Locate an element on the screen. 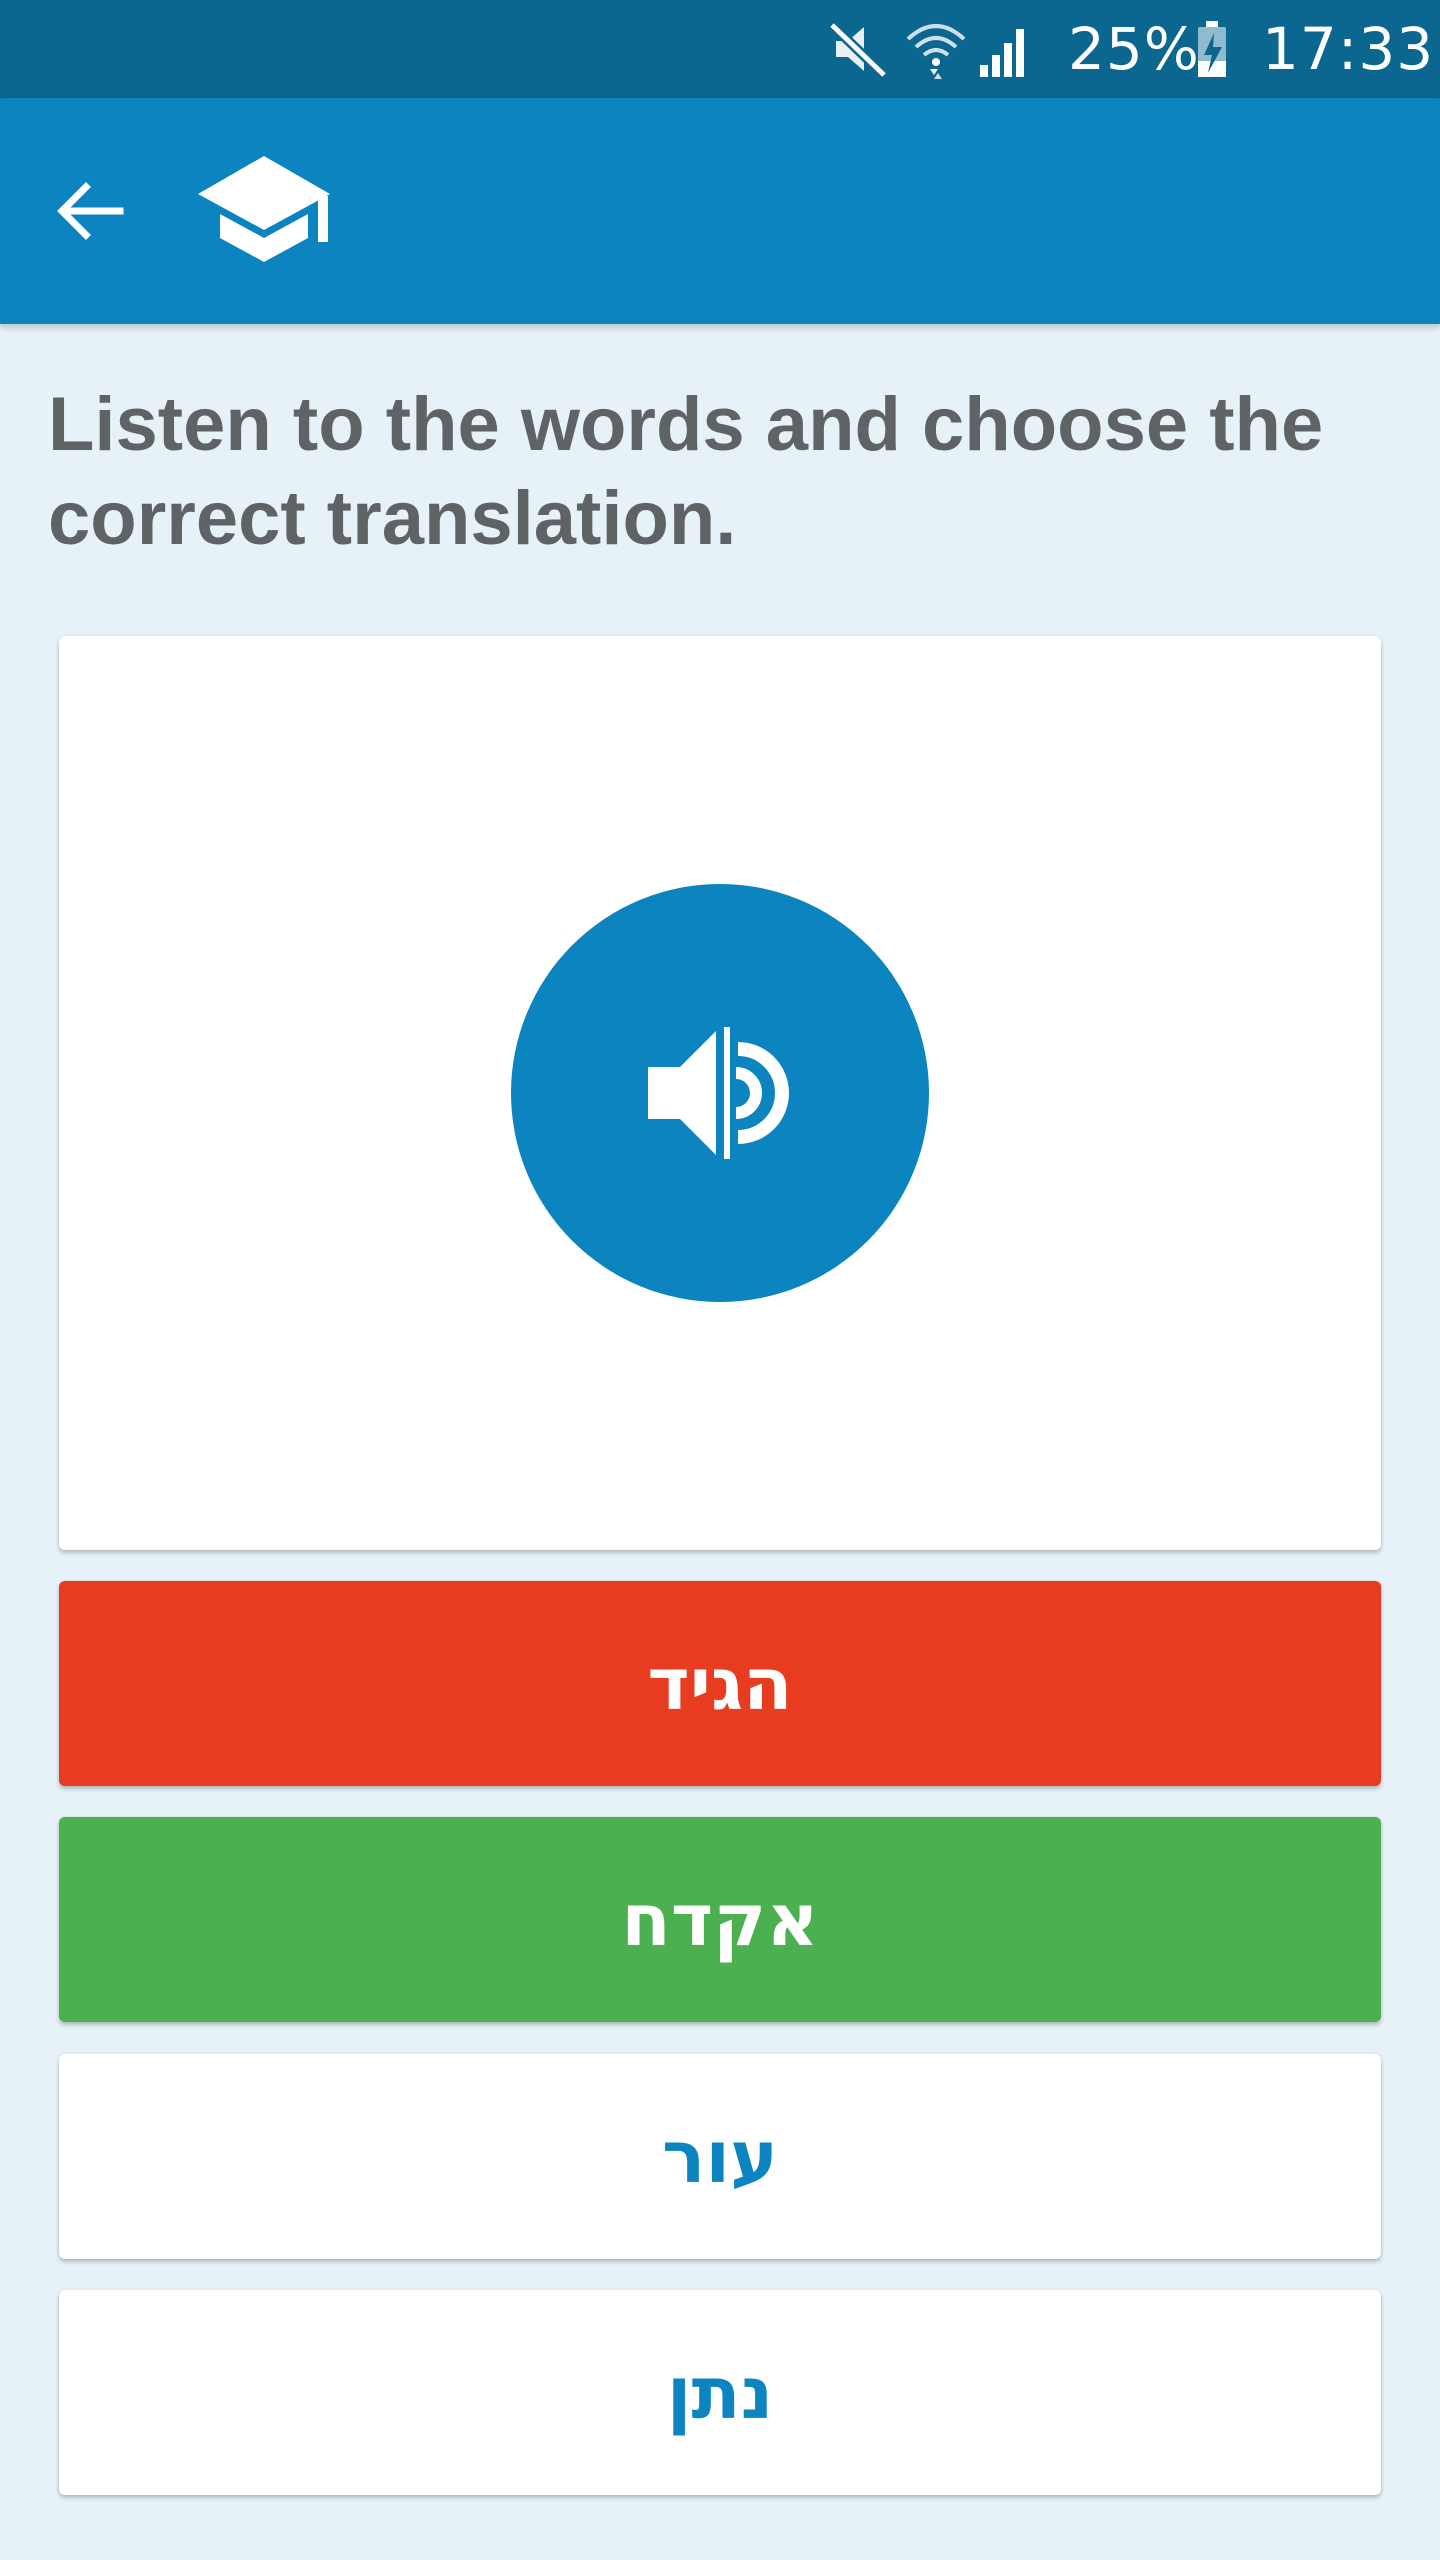  app-bar is located at coordinates (720, 211).